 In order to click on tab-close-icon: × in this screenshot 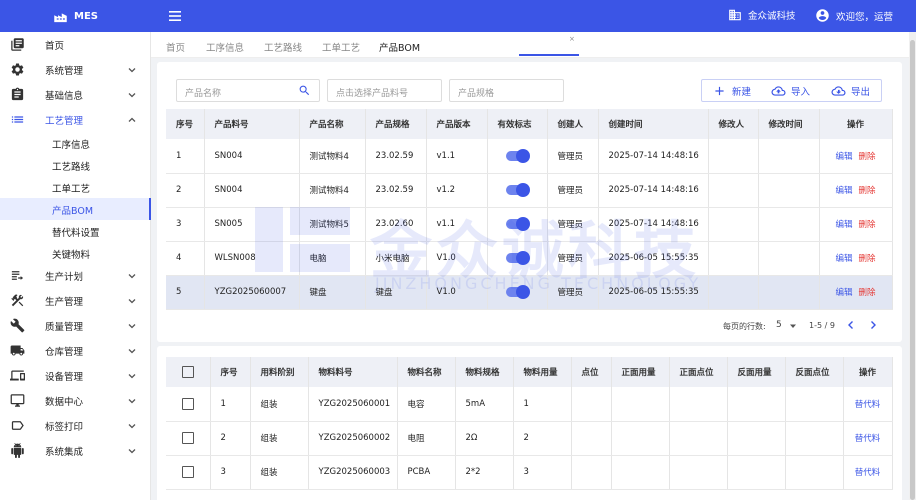, I will do `click(572, 39)`.